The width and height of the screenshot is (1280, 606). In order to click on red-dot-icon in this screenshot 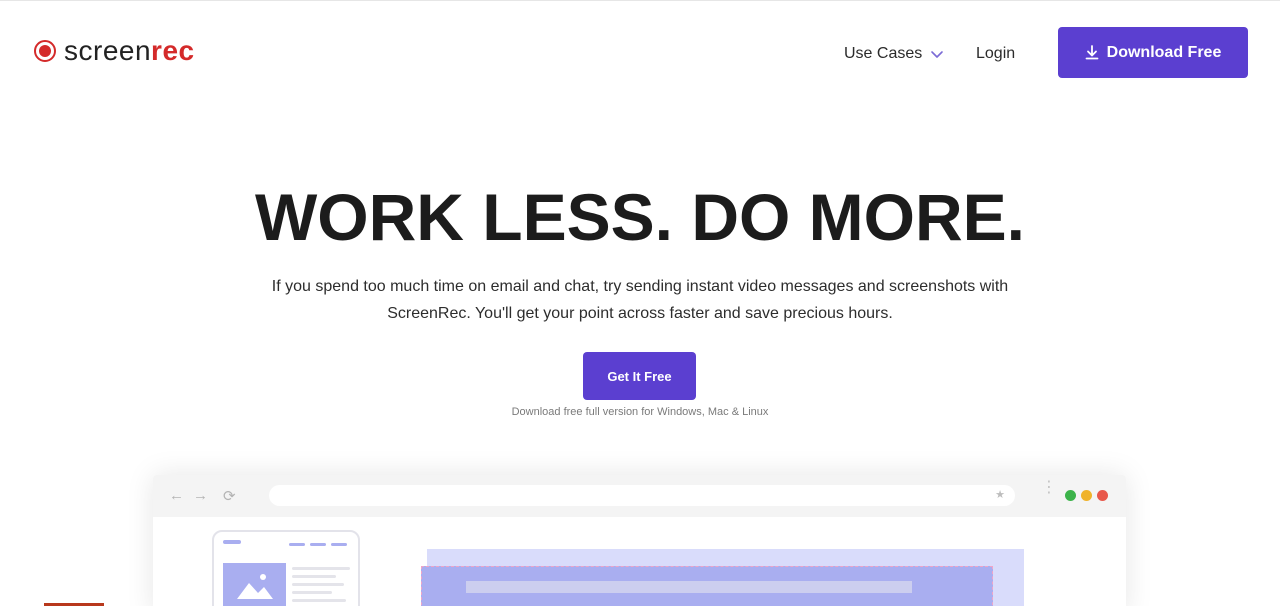, I will do `click(1102, 495)`.